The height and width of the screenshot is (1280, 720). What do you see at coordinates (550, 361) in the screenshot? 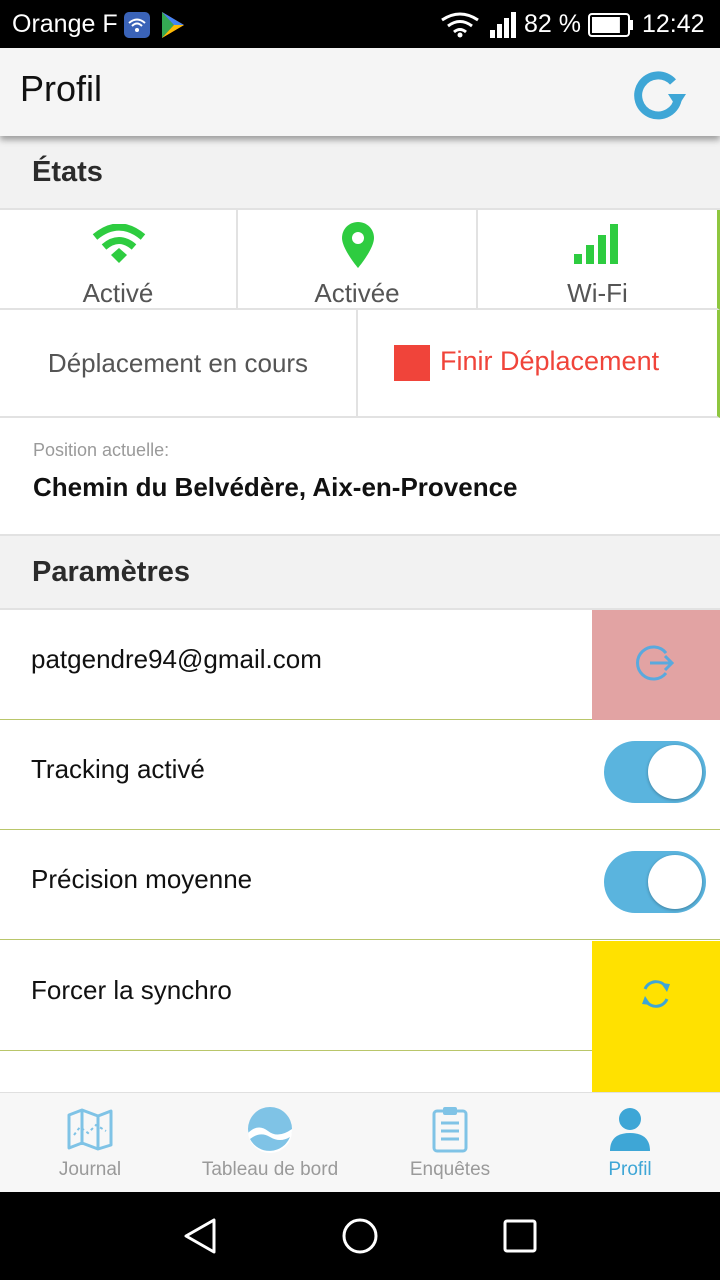
I see `finish-trip-label: Finir Déplacement` at bounding box center [550, 361].